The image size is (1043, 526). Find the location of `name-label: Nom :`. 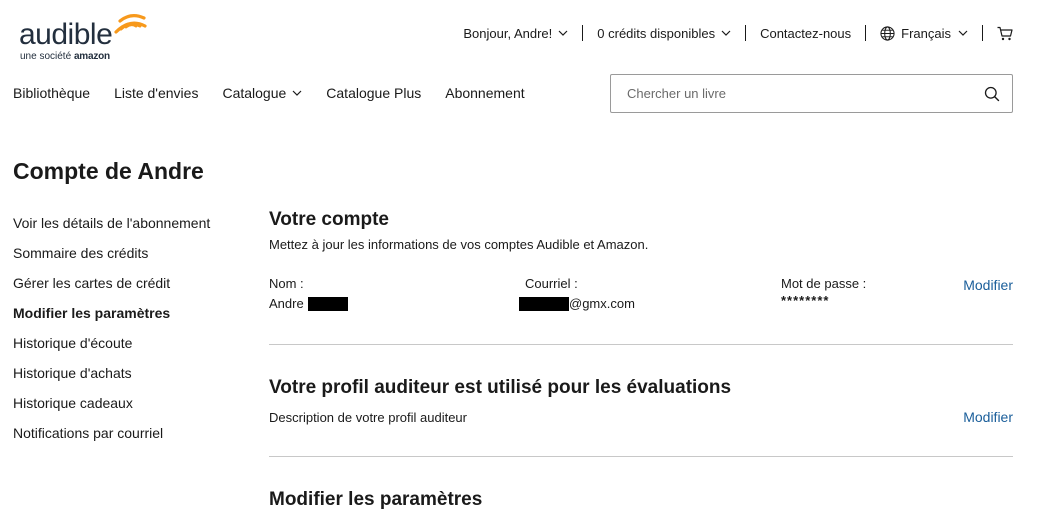

name-label: Nom : is located at coordinates (286, 283).